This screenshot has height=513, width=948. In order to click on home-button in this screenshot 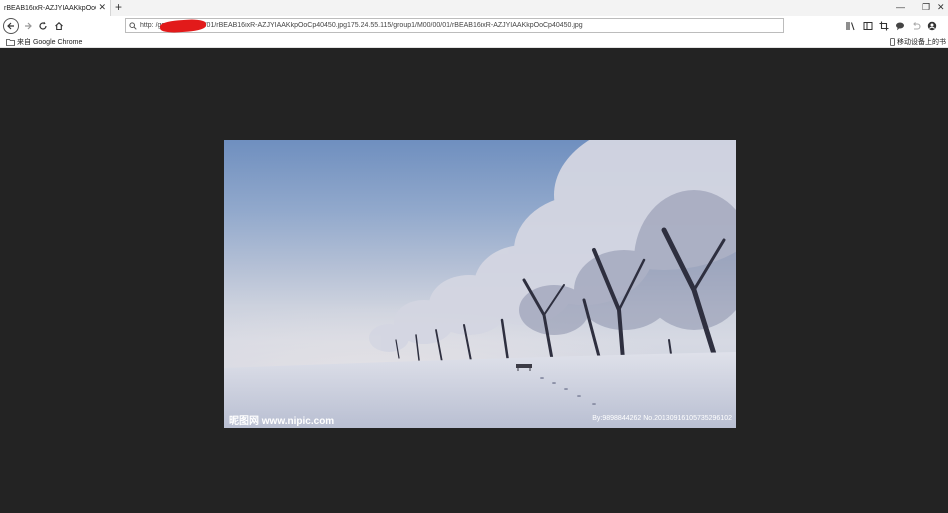, I will do `click(59, 26)`.